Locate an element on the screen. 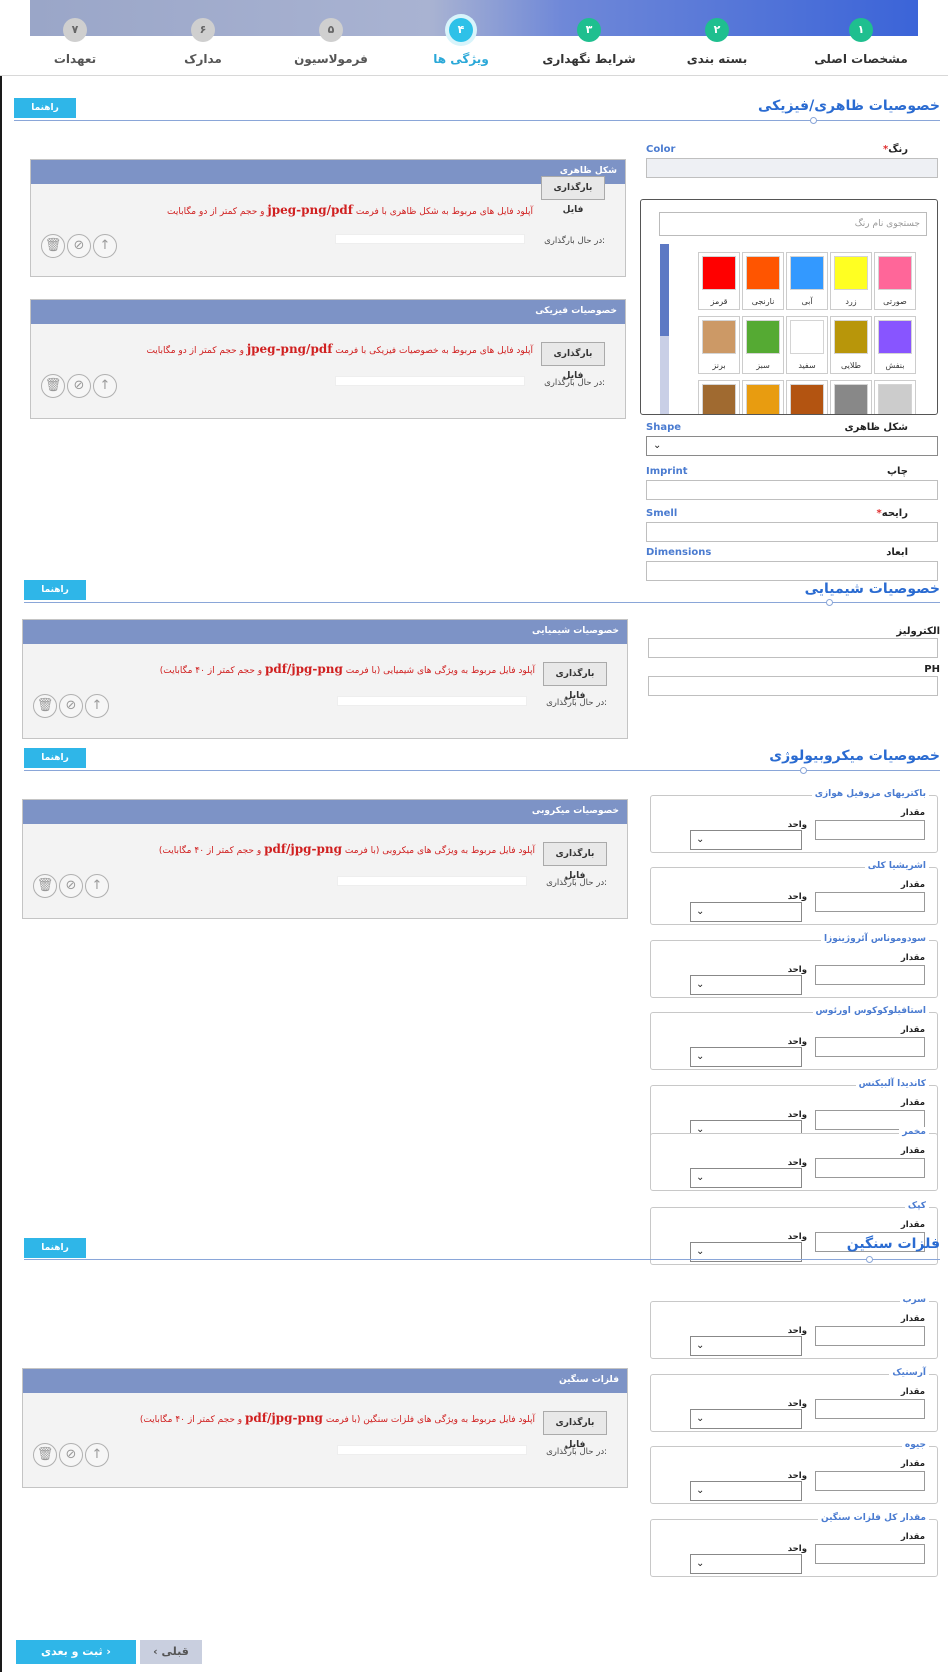 The width and height of the screenshot is (948, 1672). color-swatch: قرمز is located at coordinates (719, 281).